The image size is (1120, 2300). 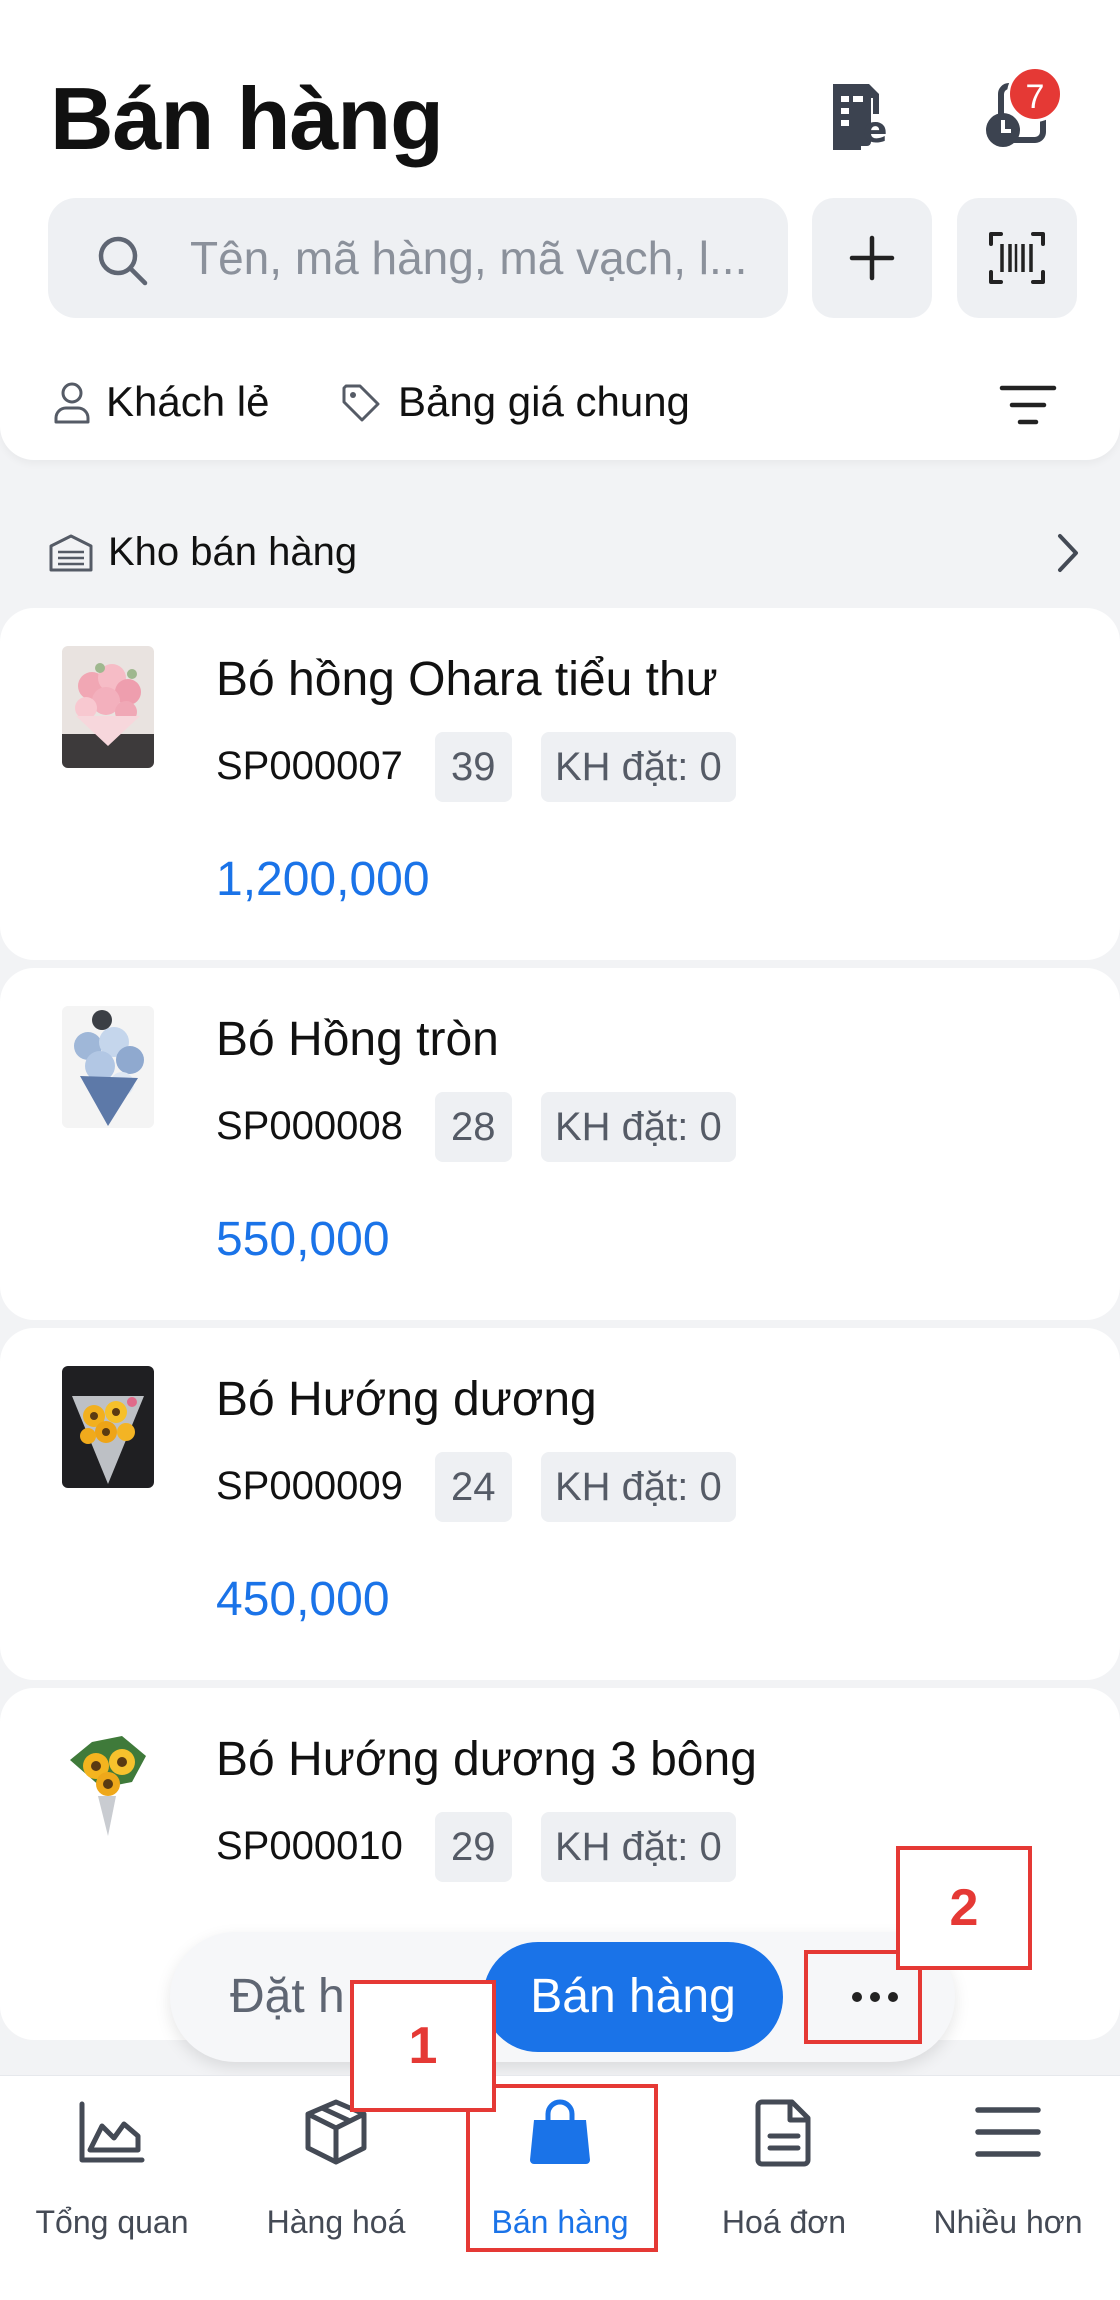 I want to click on product-code: SP000010, so click(x=309, y=1846).